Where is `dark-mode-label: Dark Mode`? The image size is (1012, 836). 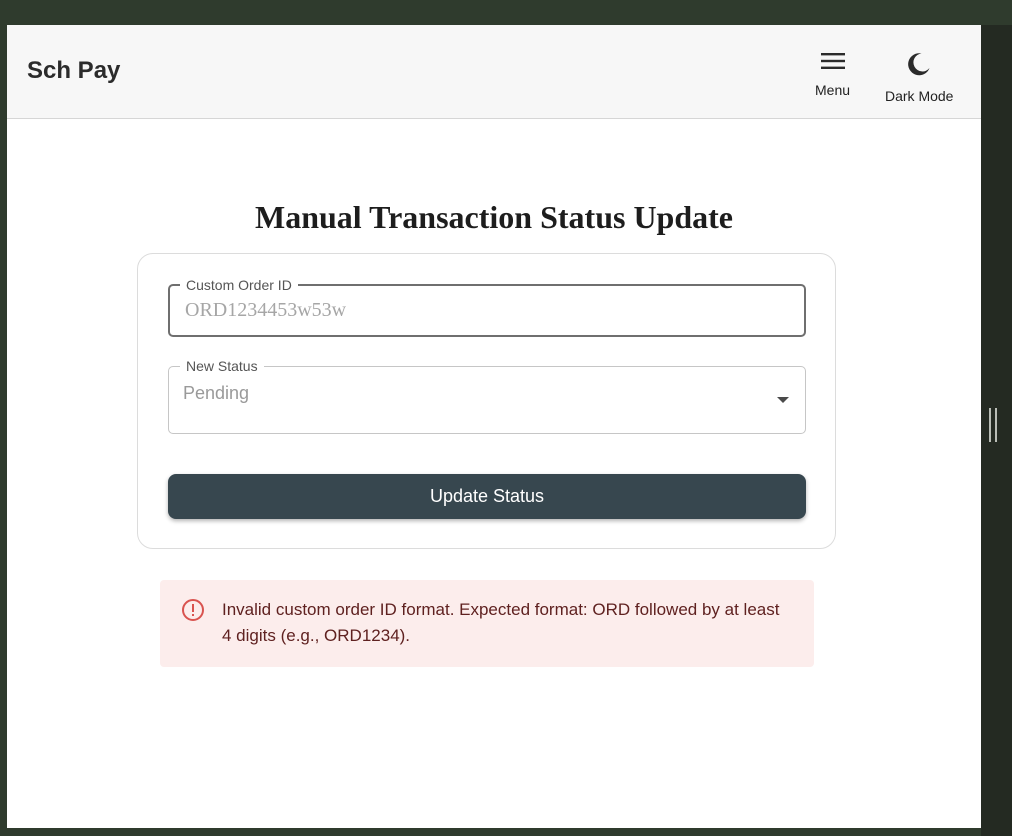
dark-mode-label: Dark Mode is located at coordinates (919, 96).